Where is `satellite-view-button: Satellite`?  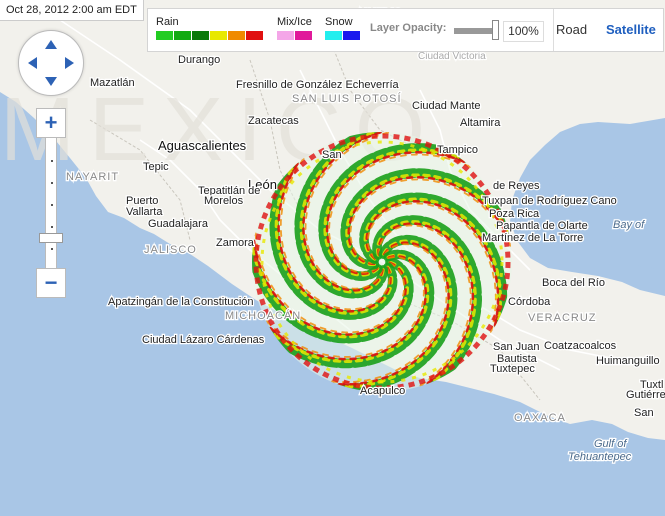 satellite-view-button: Satellite is located at coordinates (631, 29).